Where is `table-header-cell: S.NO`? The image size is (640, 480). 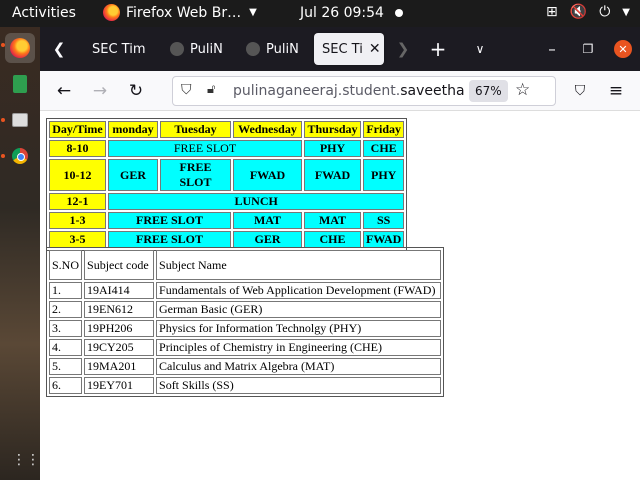 table-header-cell: S.NO is located at coordinates (66, 265).